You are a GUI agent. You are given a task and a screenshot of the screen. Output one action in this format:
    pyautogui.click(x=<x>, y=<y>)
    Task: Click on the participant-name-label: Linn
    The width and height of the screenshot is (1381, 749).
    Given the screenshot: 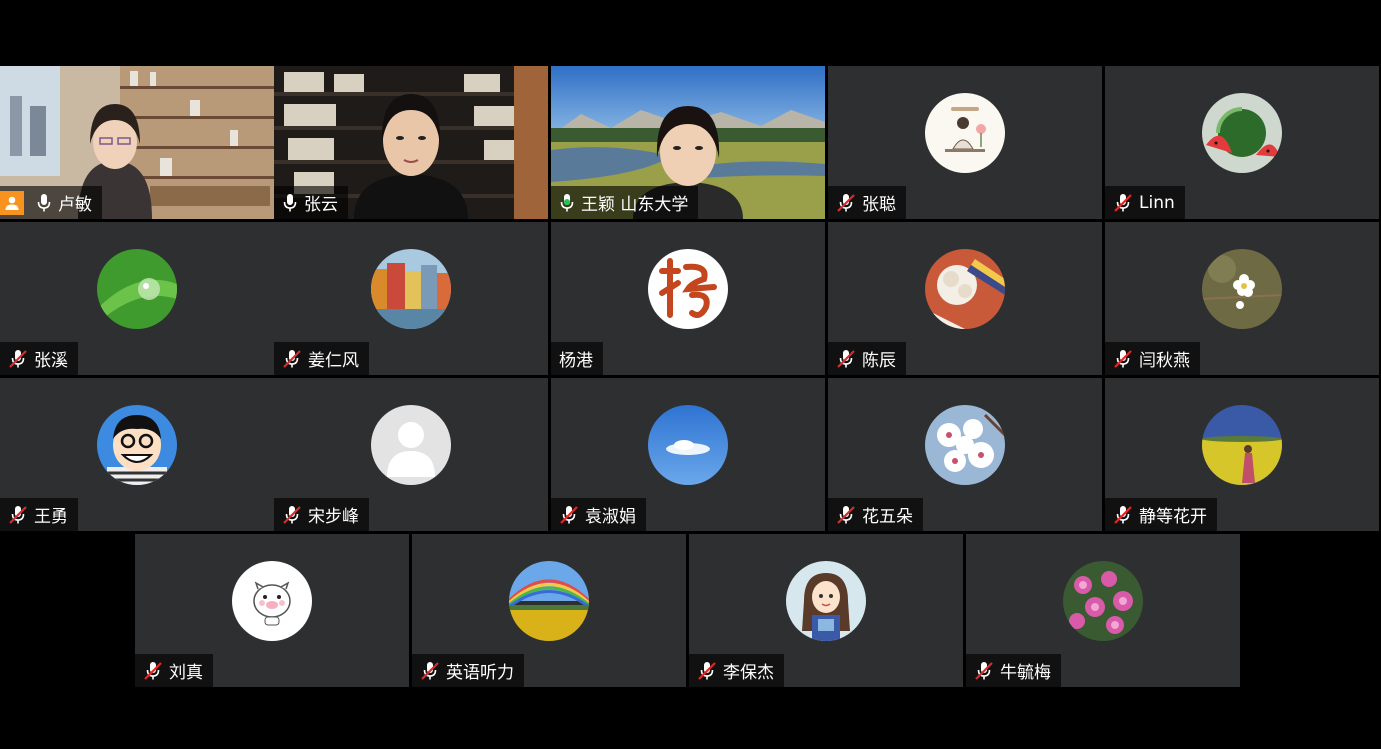 What is the action you would take?
    pyautogui.click(x=1145, y=202)
    